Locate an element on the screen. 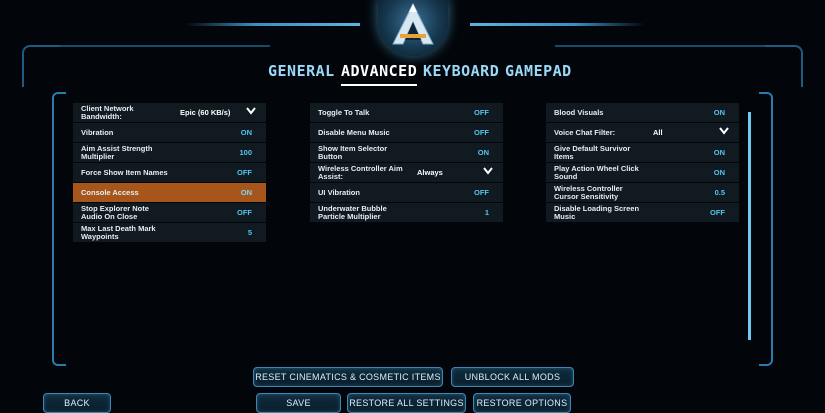 This screenshot has height=413, width=825. setting-label: Give Default Survivor Items is located at coordinates (592, 152).